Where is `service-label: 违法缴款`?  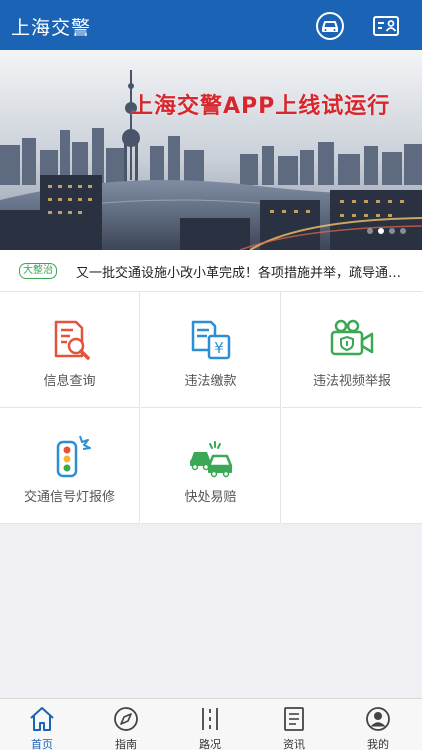
service-label: 违法缴款 is located at coordinates (210, 381).